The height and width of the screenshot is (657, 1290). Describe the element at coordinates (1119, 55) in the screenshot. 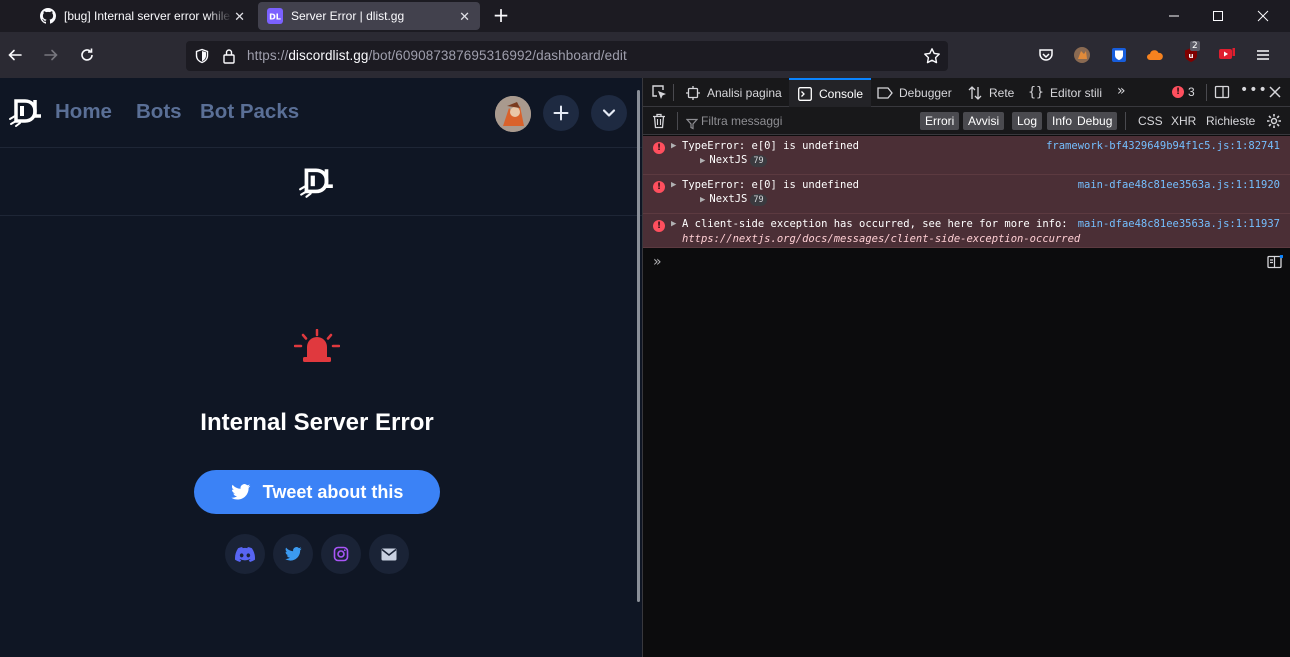

I see `bitwarden-icon` at that location.